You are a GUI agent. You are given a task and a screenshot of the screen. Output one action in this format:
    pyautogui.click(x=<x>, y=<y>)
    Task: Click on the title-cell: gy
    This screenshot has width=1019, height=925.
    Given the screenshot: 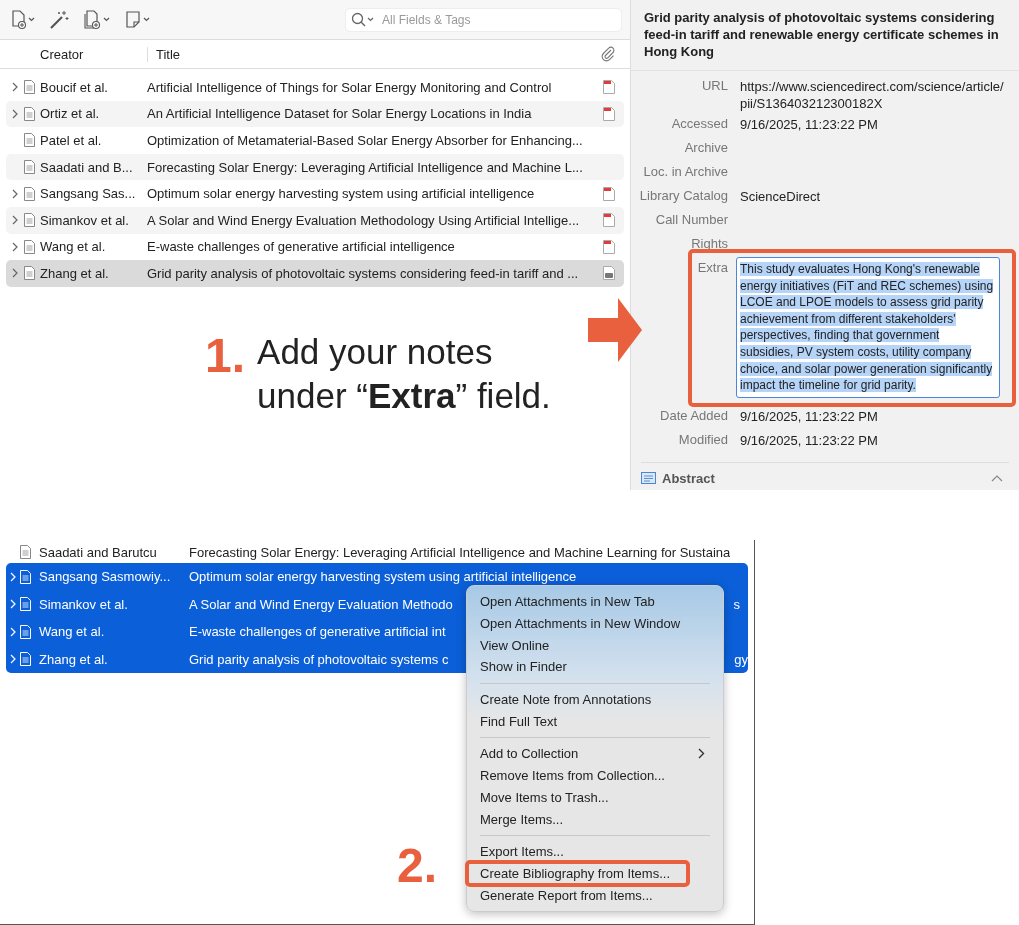 What is the action you would take?
    pyautogui.click(x=741, y=659)
    